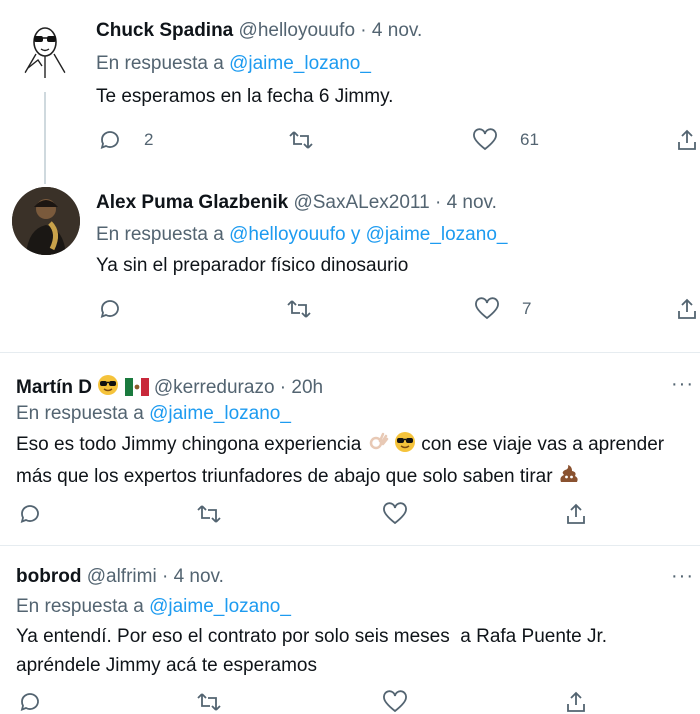  I want to click on user-handle: @SaxALex2011, so click(361, 202).